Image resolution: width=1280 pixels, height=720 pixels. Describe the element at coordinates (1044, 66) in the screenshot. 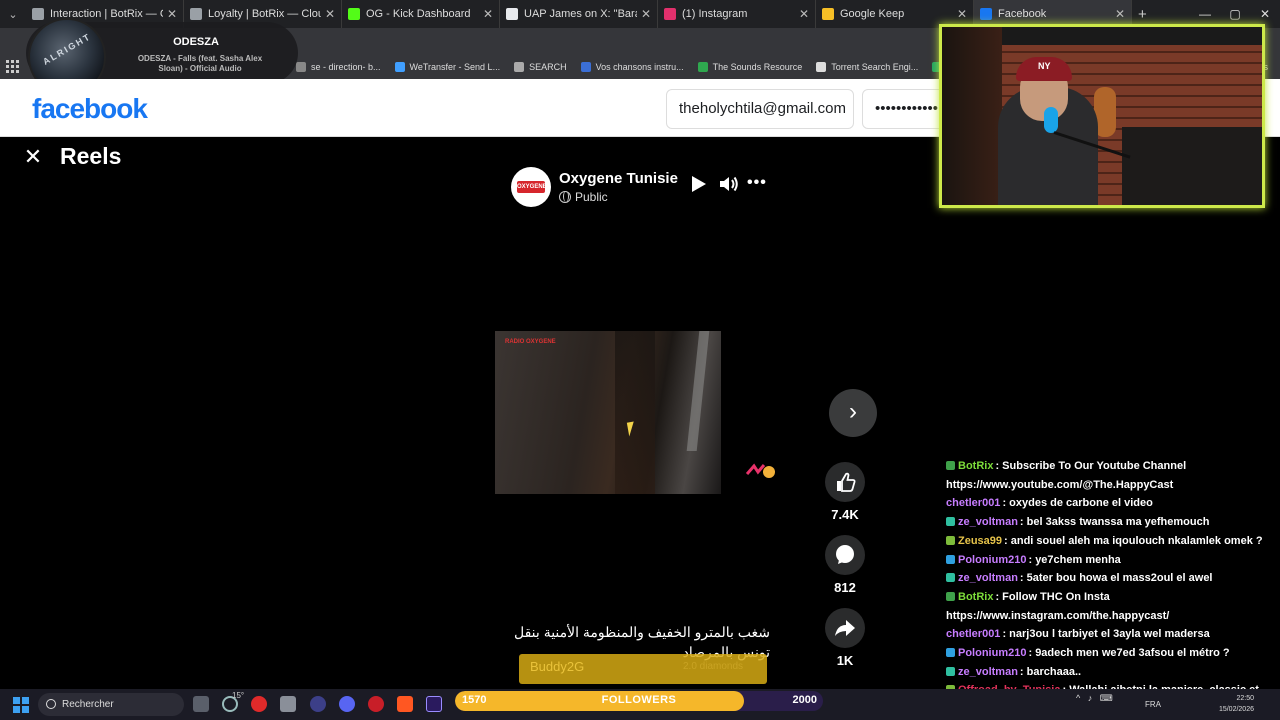

I see `cap-logo: NY` at that location.